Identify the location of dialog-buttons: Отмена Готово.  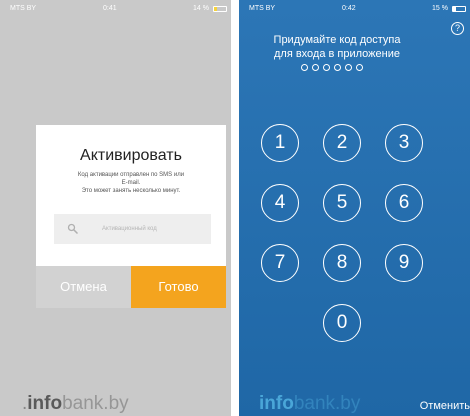
(131, 287).